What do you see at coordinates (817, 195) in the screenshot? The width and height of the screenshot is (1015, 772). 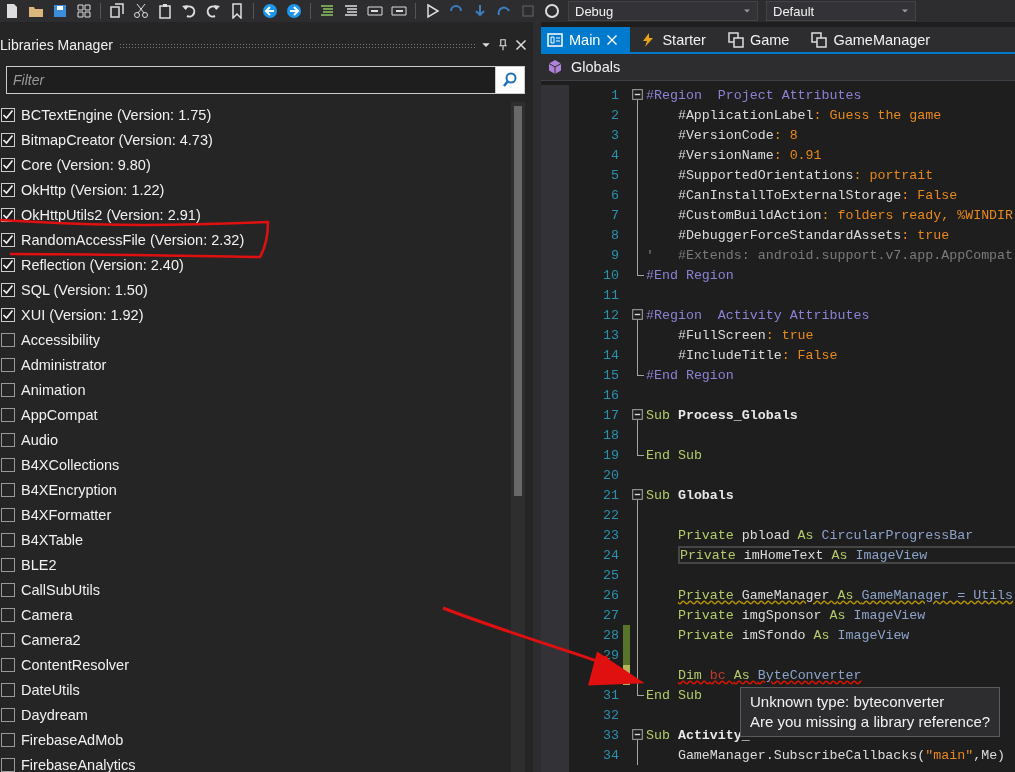 I see `code-line: #CanInstallToExternalStorage: False` at bounding box center [817, 195].